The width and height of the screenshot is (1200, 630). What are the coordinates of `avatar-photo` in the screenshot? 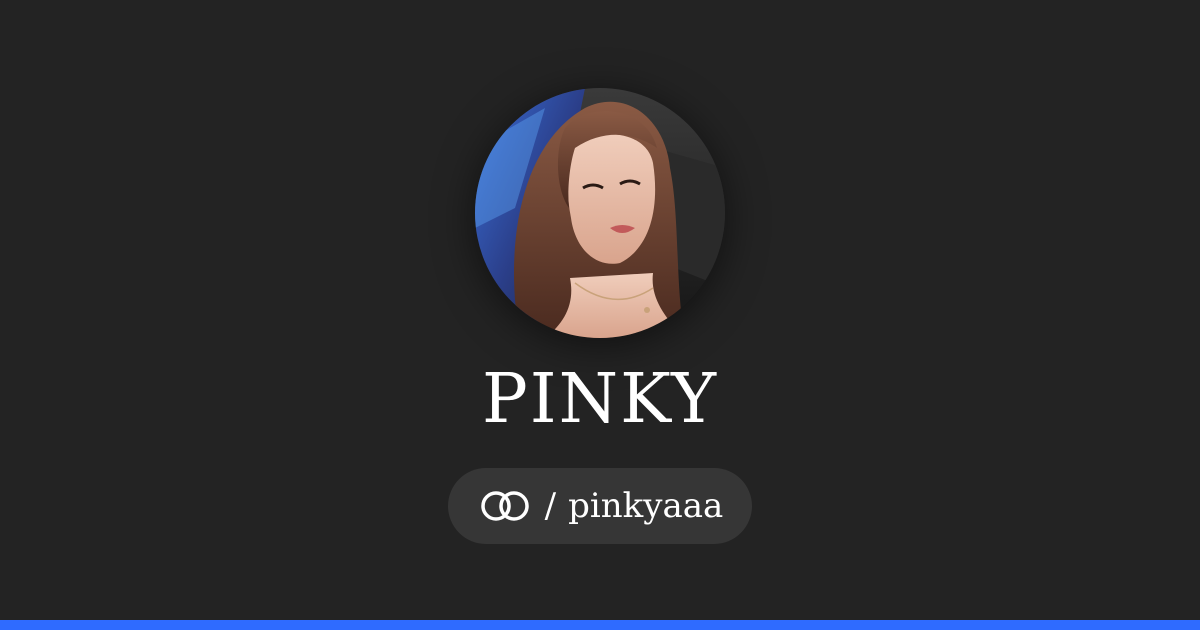 It's located at (600, 213).